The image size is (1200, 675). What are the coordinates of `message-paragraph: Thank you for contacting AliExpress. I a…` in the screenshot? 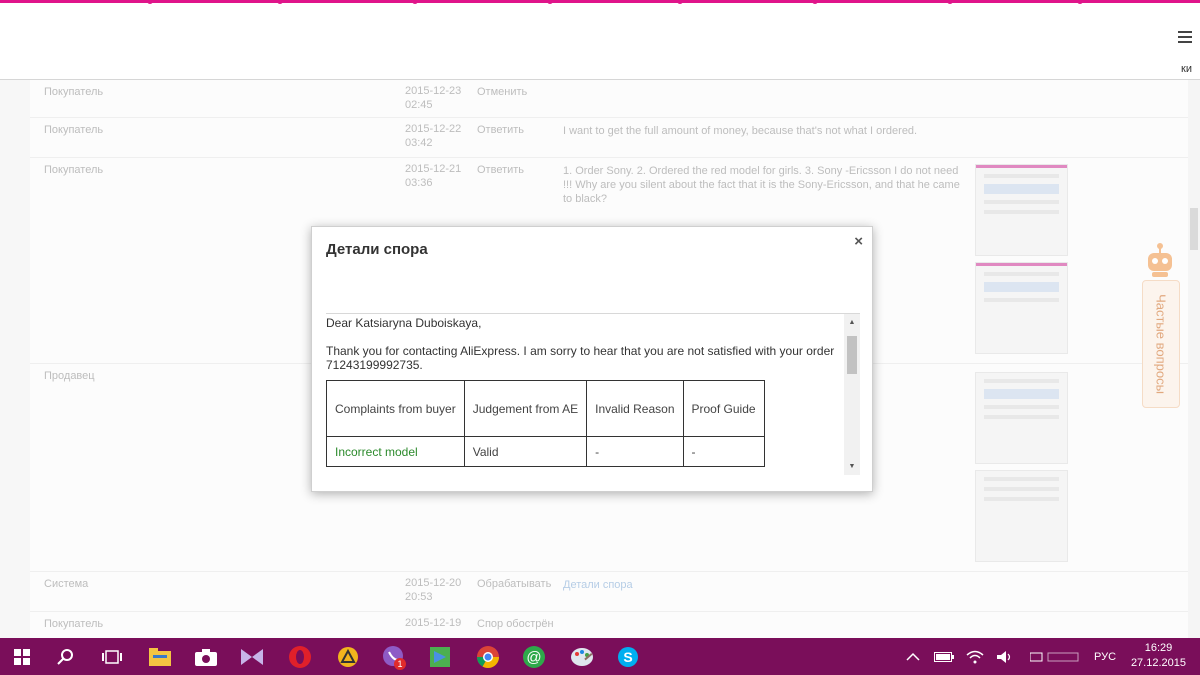 It's located at (580, 358).